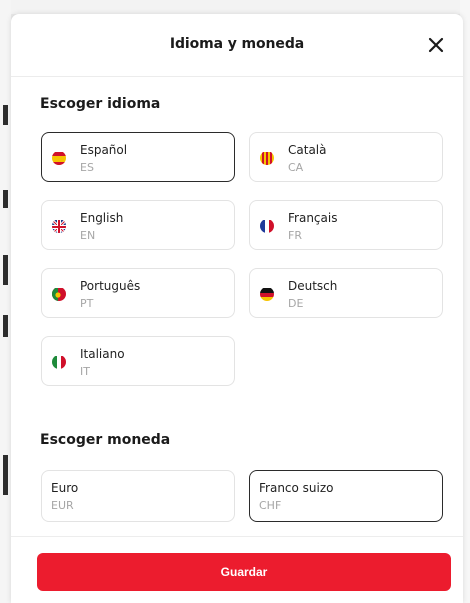  I want to click on language-name: Italiano, so click(102, 354).